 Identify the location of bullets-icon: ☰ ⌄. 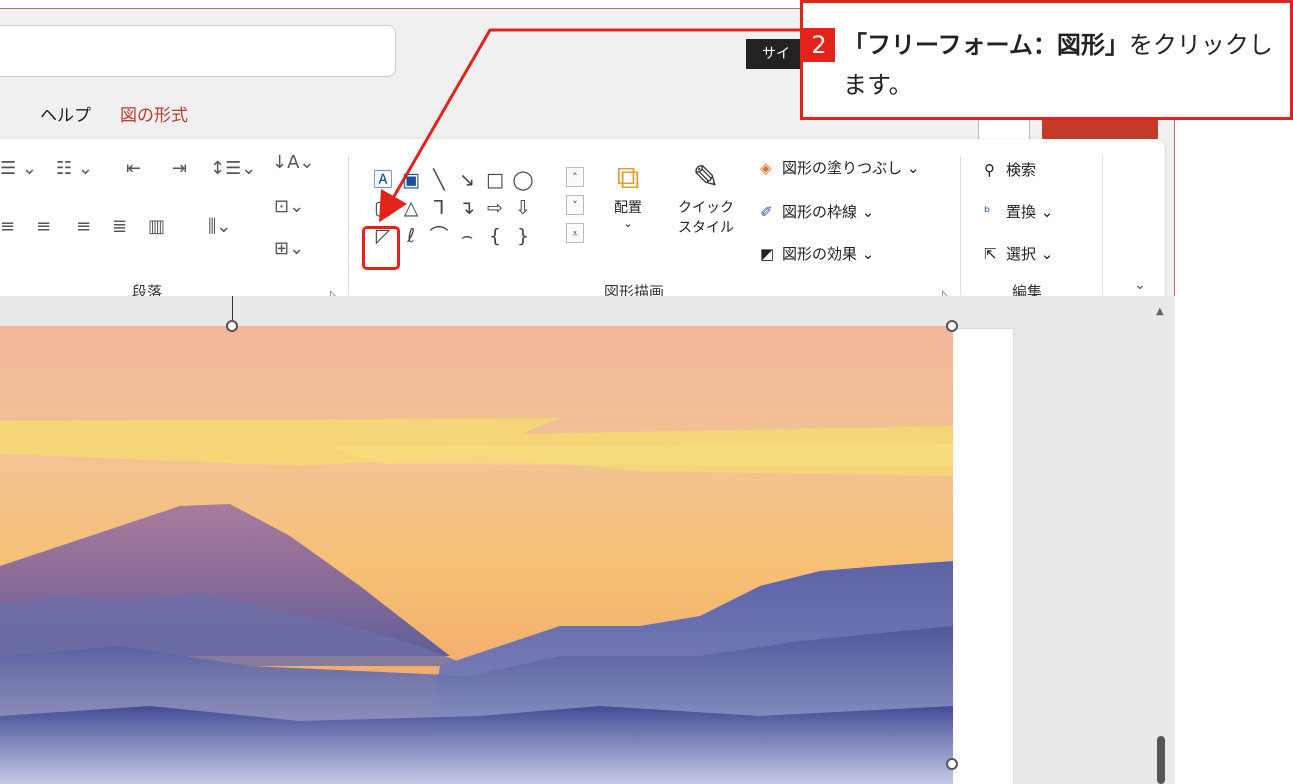
(18, 169).